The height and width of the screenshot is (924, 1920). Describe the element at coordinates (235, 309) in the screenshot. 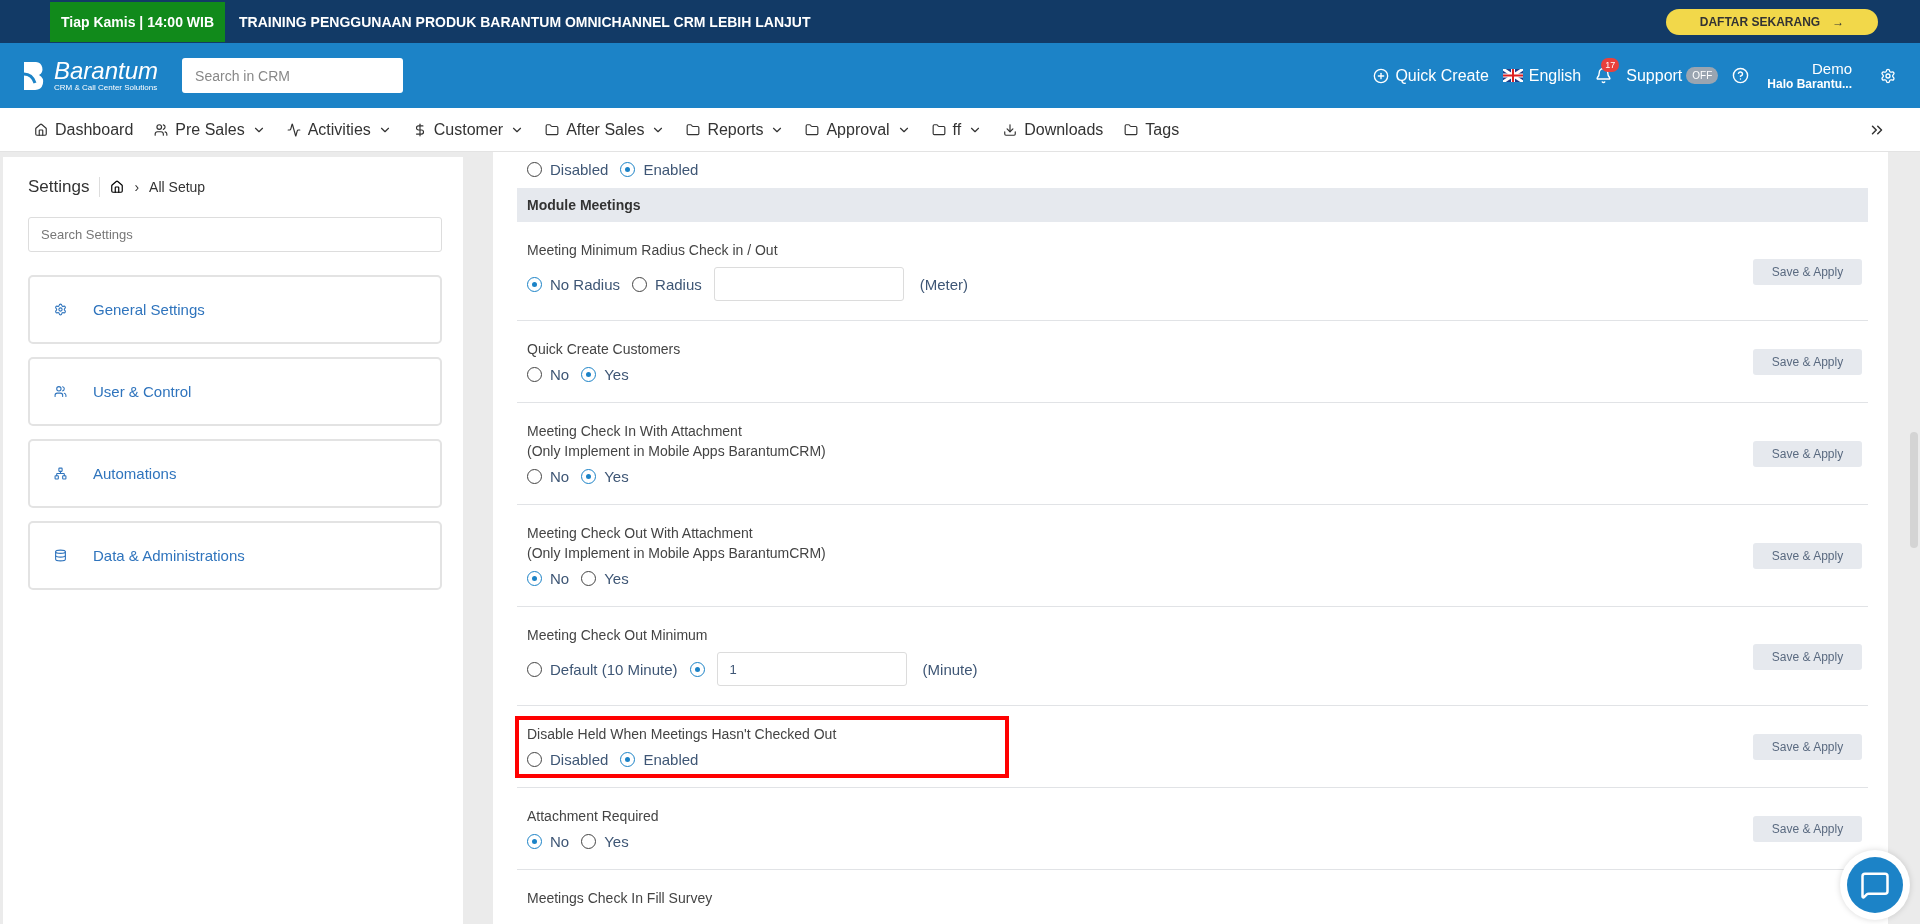

I see `settings-category-card: General Settings` at that location.